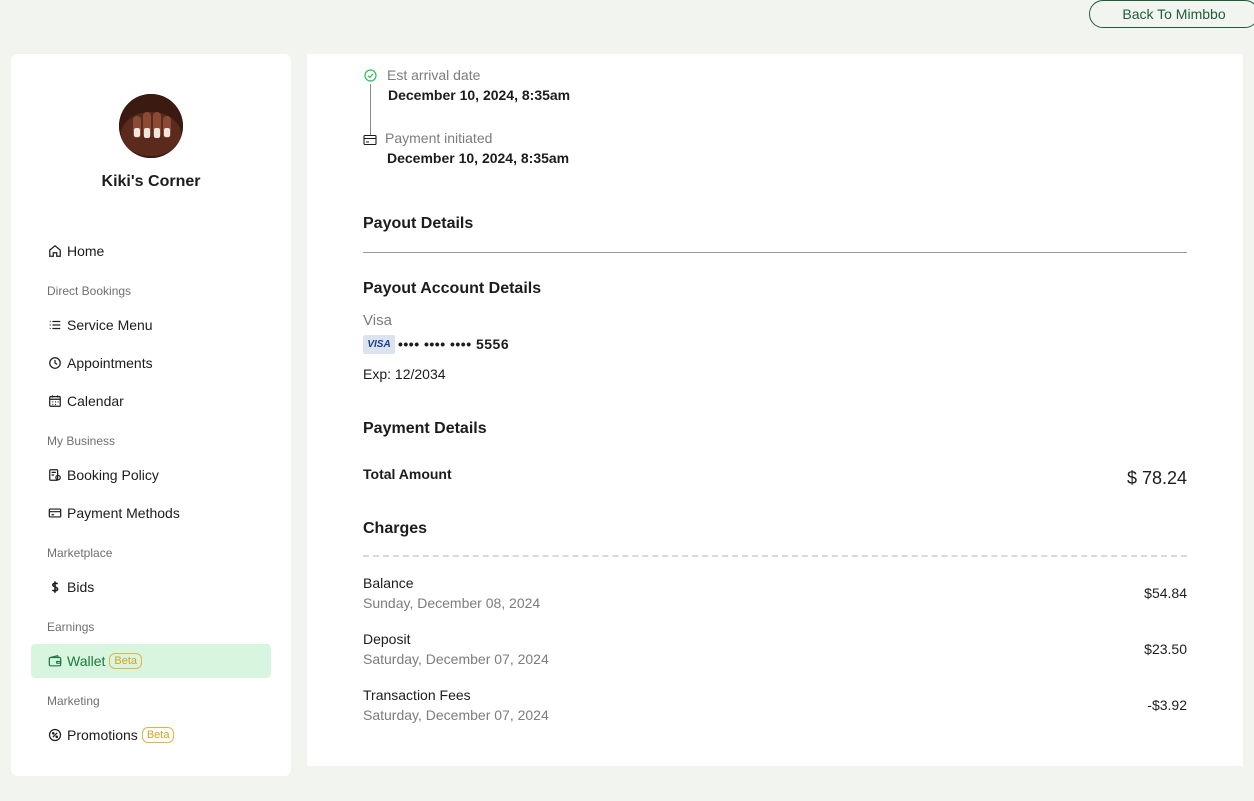  Describe the element at coordinates (452, 288) in the screenshot. I see `payout-account-title: Payout Account Details` at that location.